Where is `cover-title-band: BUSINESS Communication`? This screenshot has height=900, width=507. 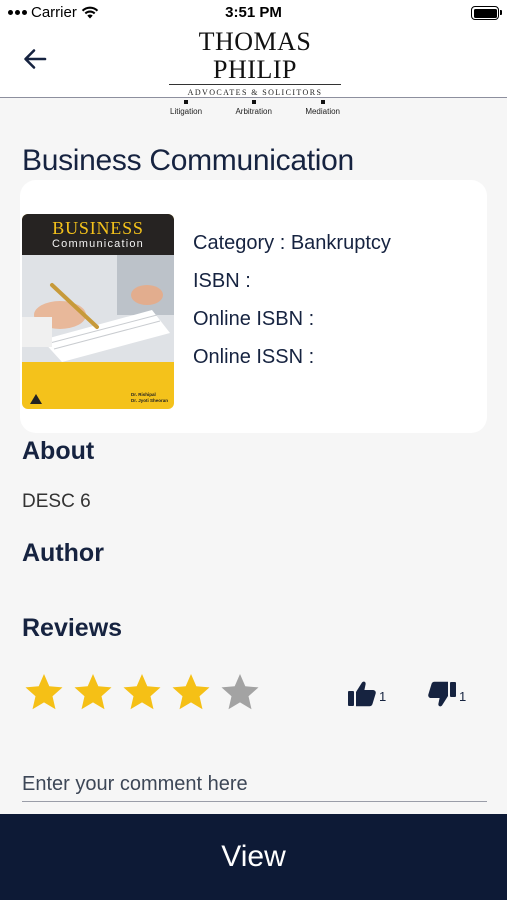 cover-title-band: BUSINESS Communication is located at coordinates (98, 234).